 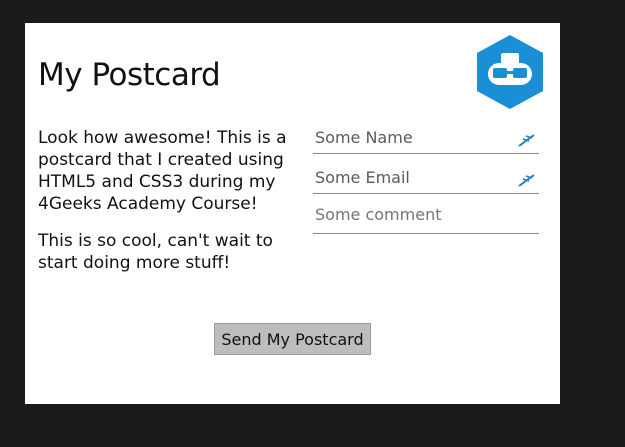 What do you see at coordinates (292, 339) in the screenshot?
I see `send-postcard-button: Send My Postcard` at bounding box center [292, 339].